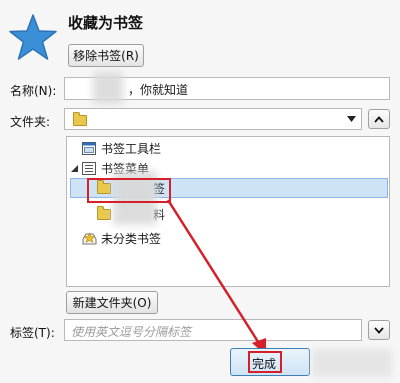 The height and width of the screenshot is (383, 400). I want to click on done-button-label: 完成, so click(264, 364).